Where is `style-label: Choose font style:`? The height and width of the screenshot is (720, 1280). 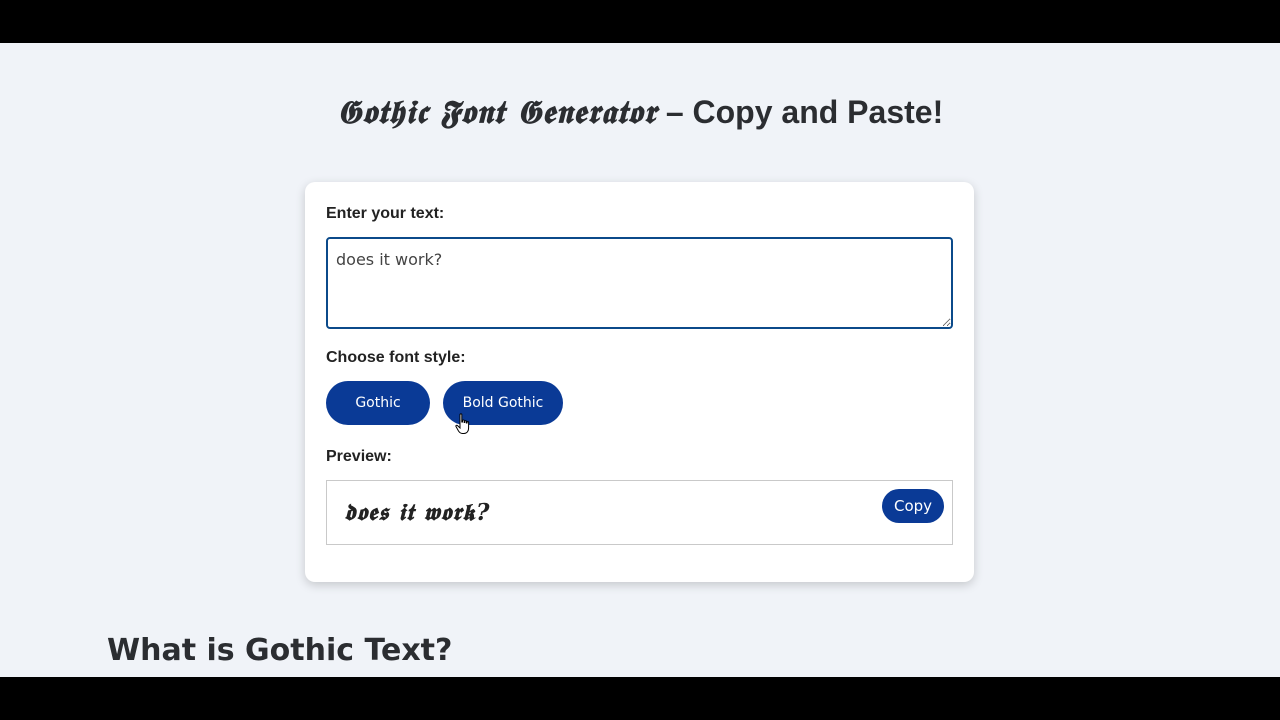
style-label: Choose font style: is located at coordinates (396, 357).